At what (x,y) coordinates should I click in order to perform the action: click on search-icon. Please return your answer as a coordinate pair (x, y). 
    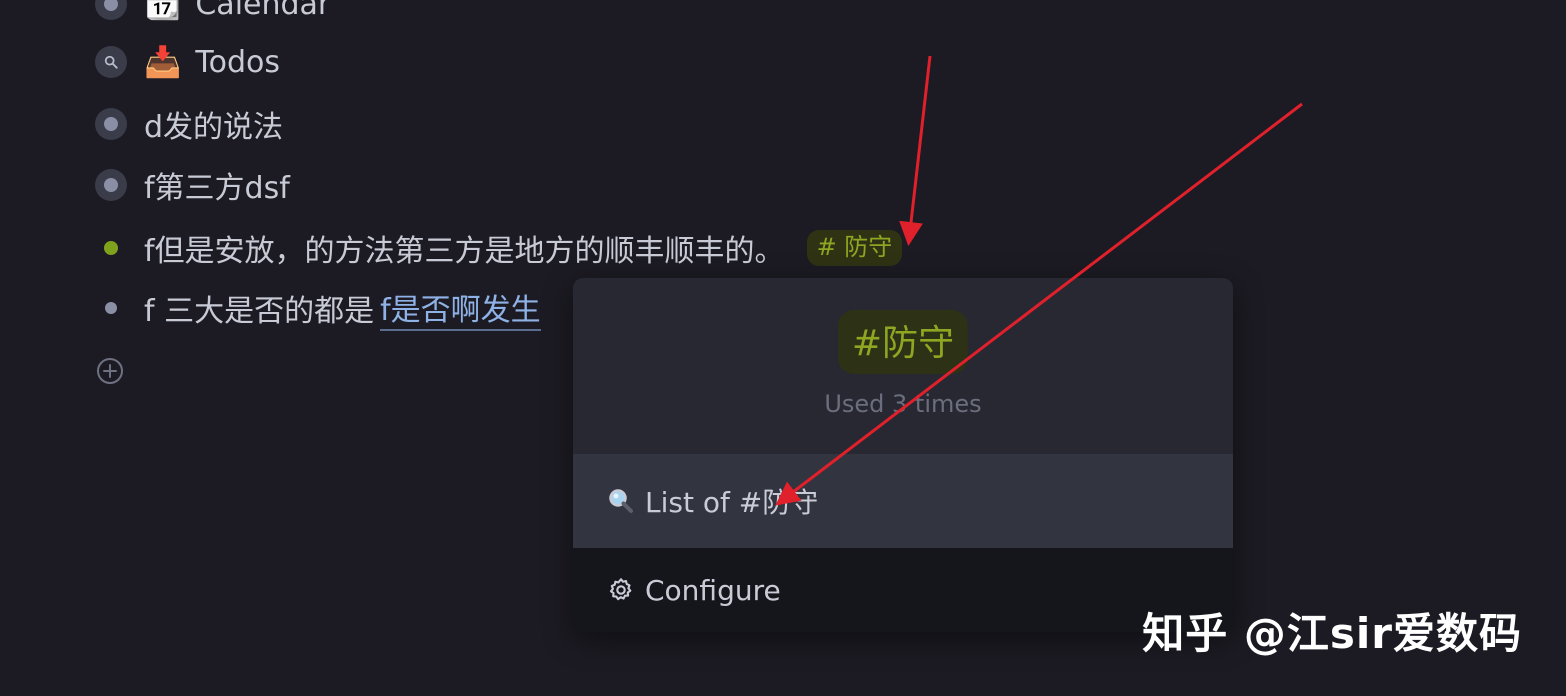
    Looking at the image, I should click on (111, 62).